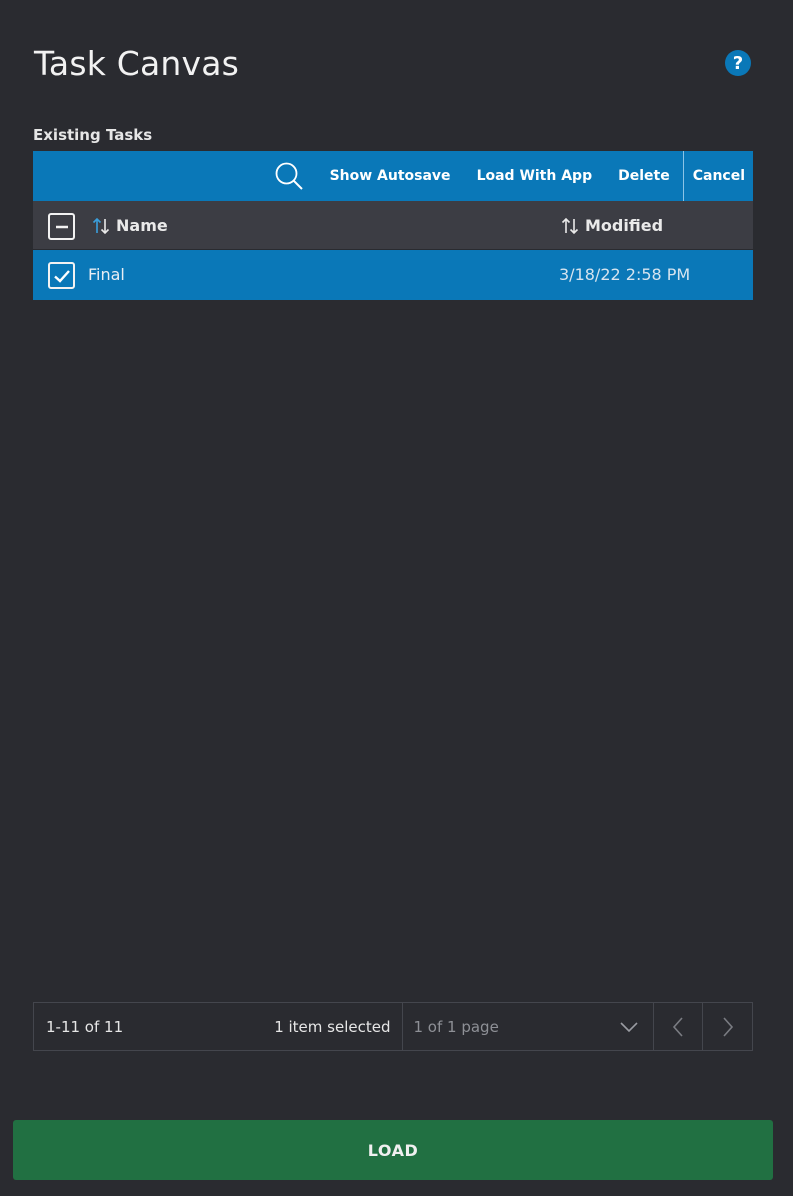  I want to click on pagination-bar: 1-11 of 11 1 item selected 1 of 1 page, so click(393, 1026).